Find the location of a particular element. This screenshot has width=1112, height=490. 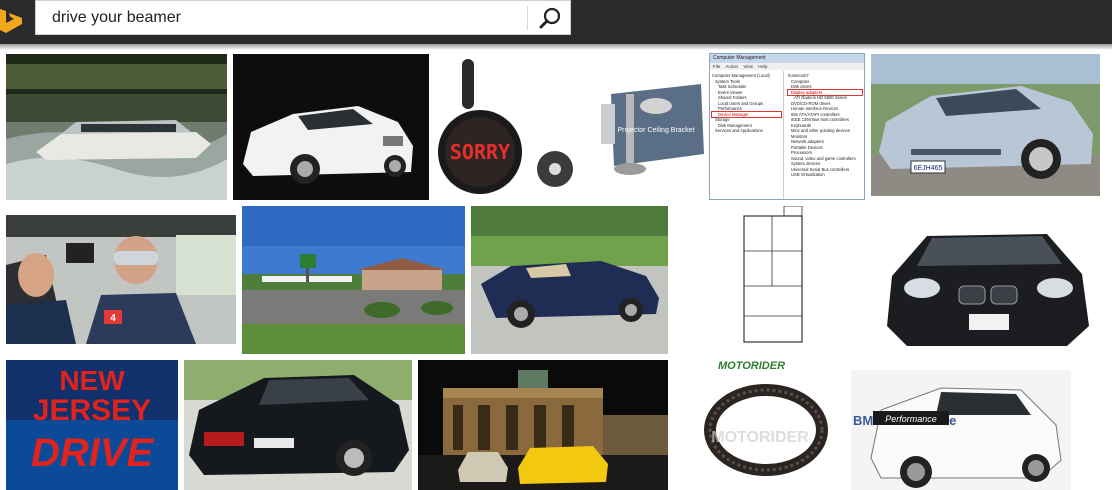

magnifier-icon is located at coordinates (550, 18).